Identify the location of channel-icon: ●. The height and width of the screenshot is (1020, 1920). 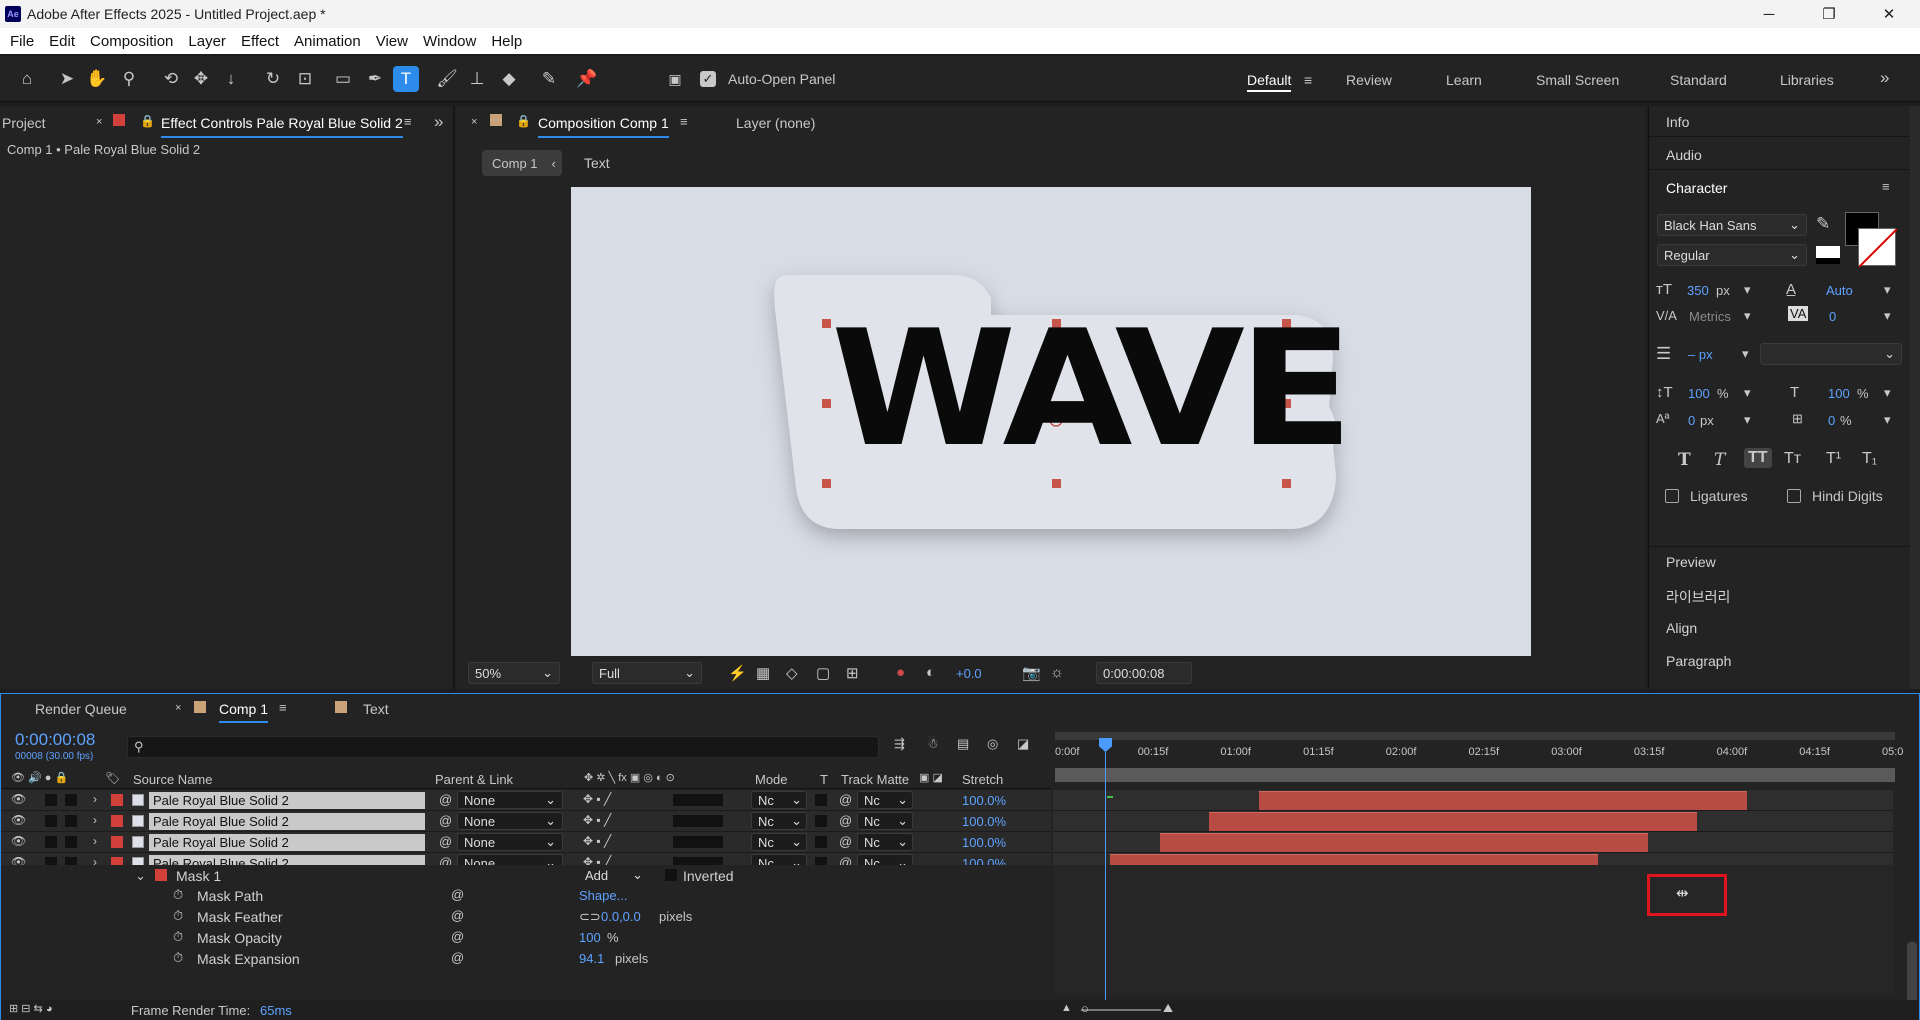
(900, 672).